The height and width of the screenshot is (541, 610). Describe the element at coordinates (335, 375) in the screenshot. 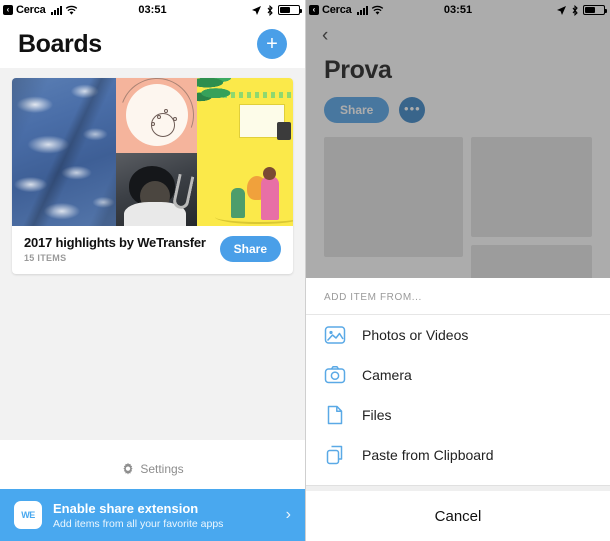

I see `camera-icon` at that location.